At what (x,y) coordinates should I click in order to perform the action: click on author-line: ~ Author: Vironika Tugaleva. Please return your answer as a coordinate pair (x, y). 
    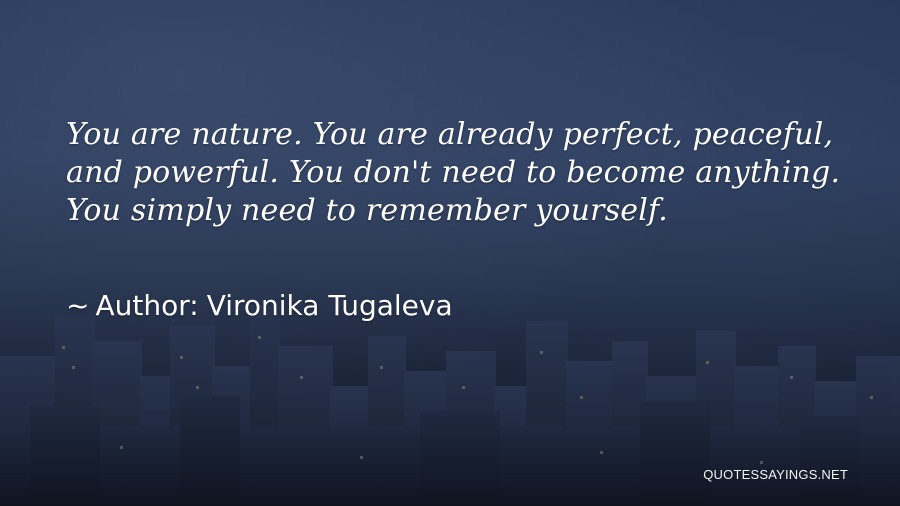
    Looking at the image, I should click on (259, 306).